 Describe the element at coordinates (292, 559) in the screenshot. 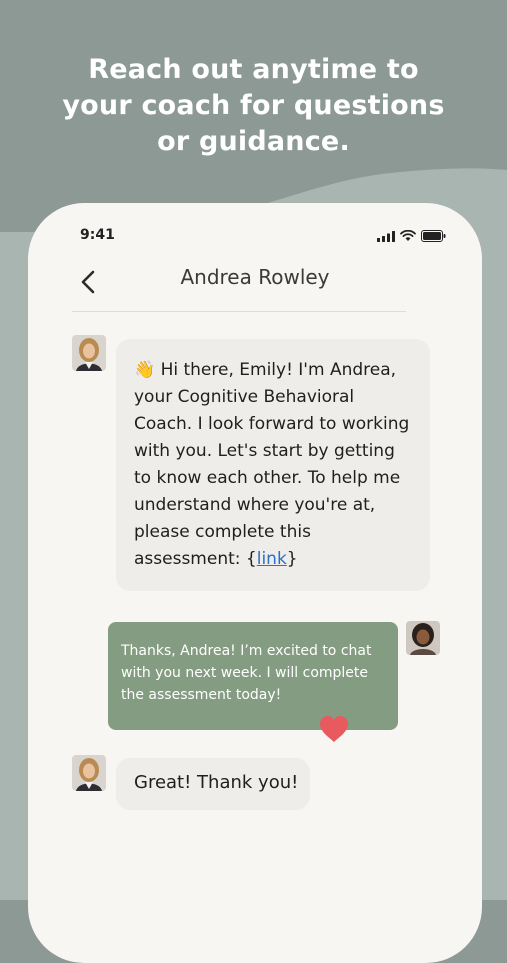

I see `message-text-end: }` at that location.